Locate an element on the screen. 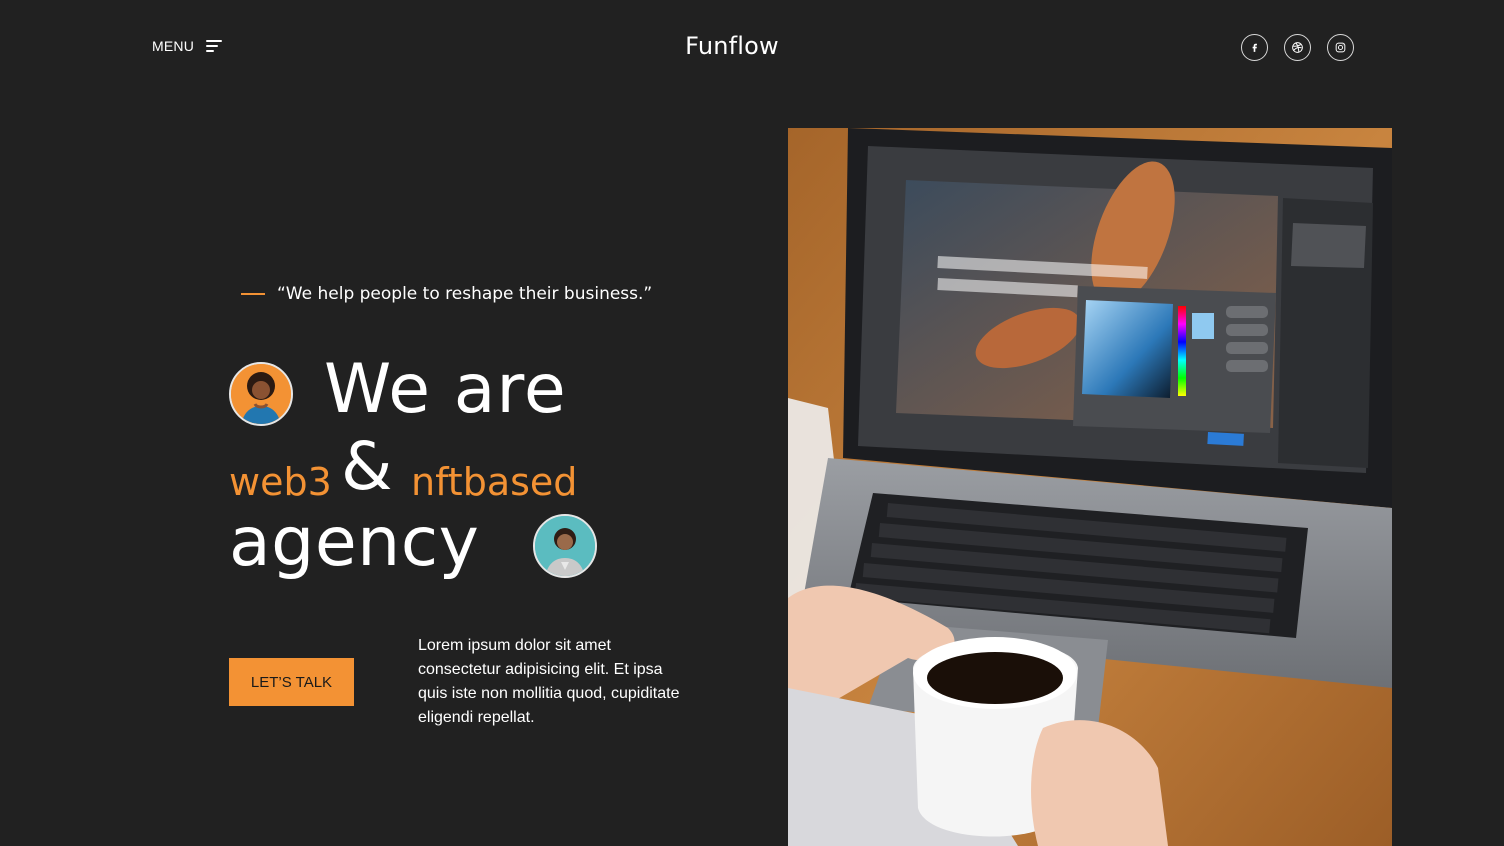 This screenshot has width=1504, height=846. lets-talk-button: LET’S TALK is located at coordinates (291, 682).